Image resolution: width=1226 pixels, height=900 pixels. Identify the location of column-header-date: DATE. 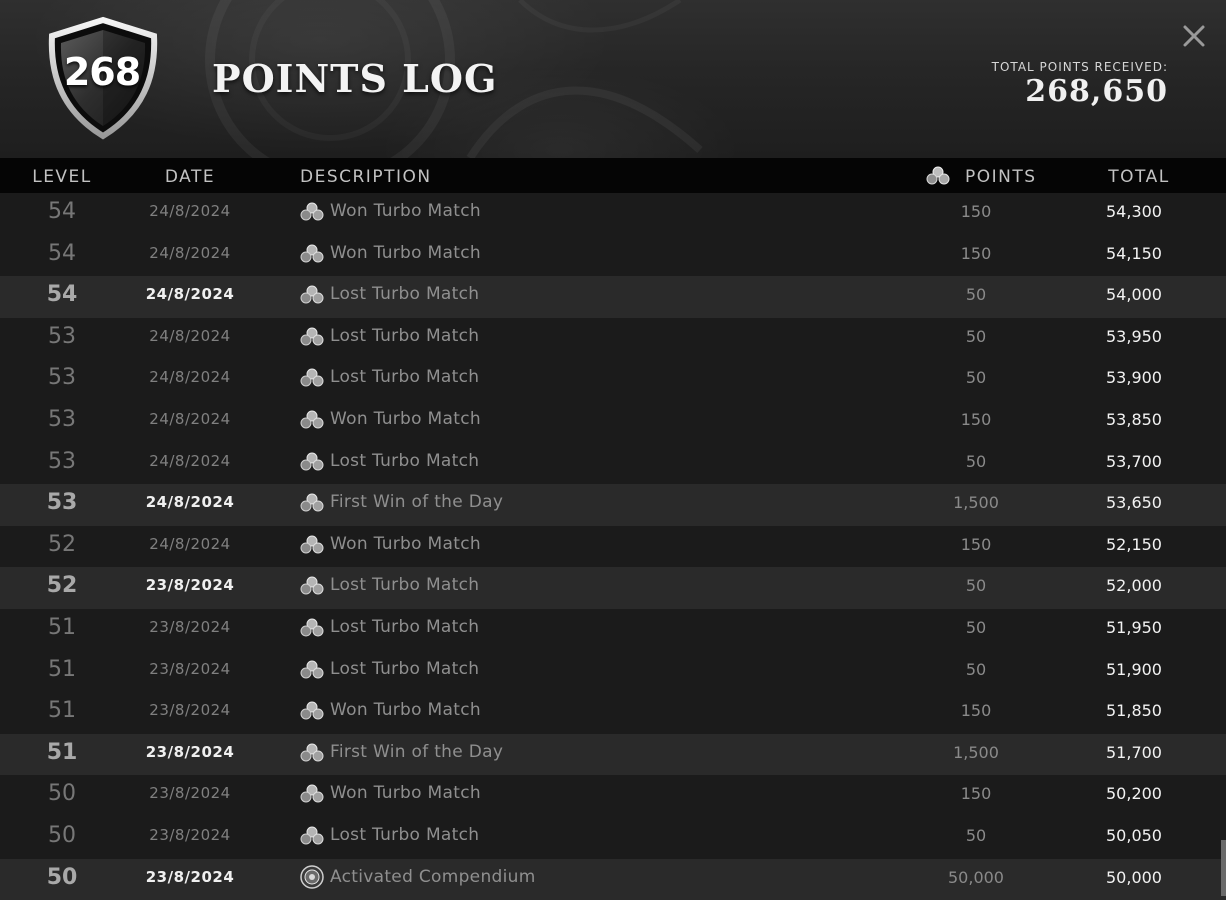
(190, 177).